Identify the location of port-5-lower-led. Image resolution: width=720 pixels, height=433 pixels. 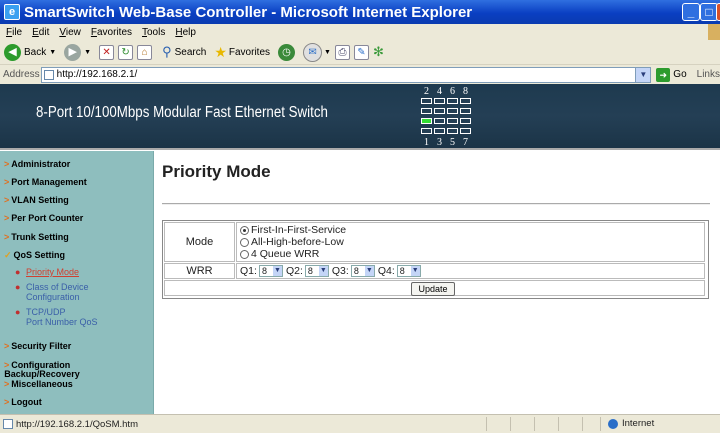
(452, 131).